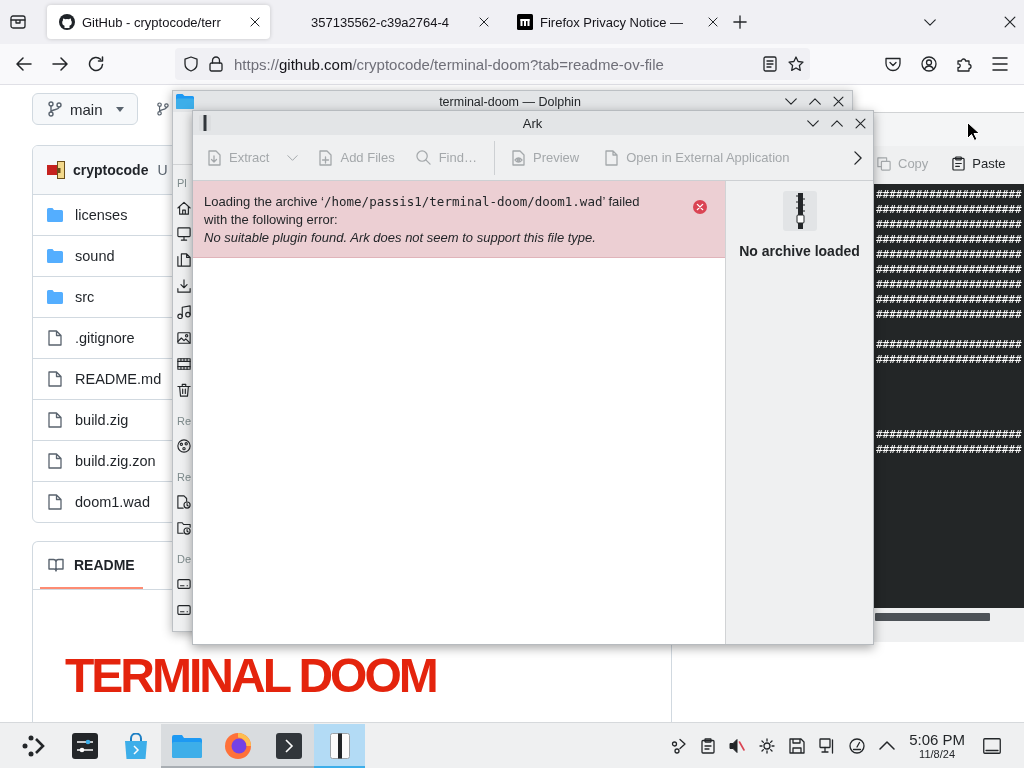 This screenshot has width=1024, height=768. Describe the element at coordinates (796, 64) in the screenshot. I see `star-icon` at that location.